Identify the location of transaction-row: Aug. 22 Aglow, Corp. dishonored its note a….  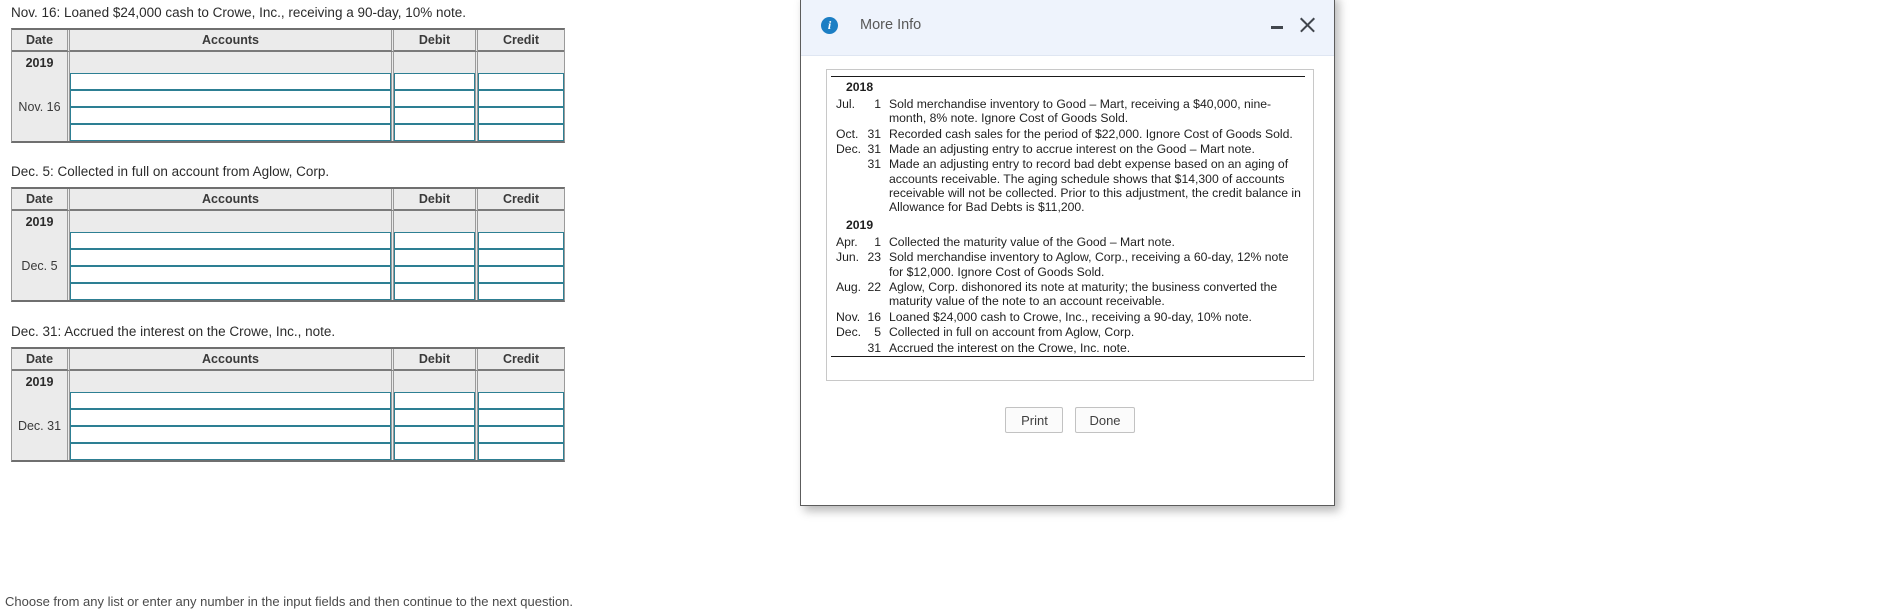
(1068, 295).